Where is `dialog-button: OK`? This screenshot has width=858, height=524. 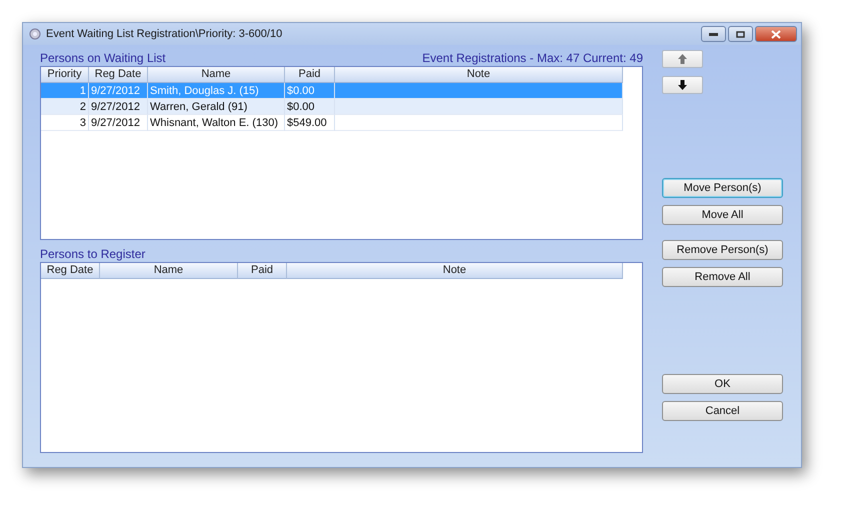 dialog-button: OK is located at coordinates (722, 384).